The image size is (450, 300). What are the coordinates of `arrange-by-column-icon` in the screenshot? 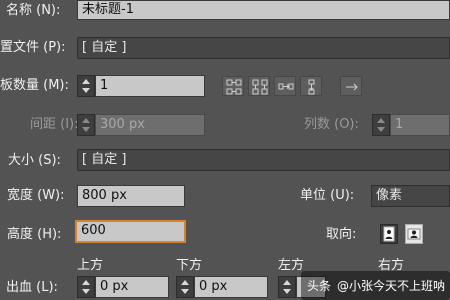 It's located at (311, 86).